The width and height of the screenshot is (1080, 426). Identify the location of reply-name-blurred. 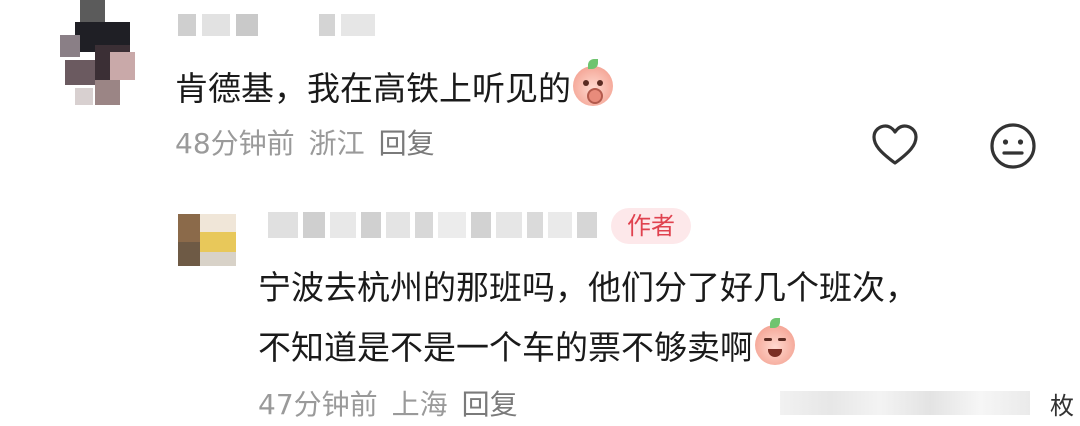
(435, 229).